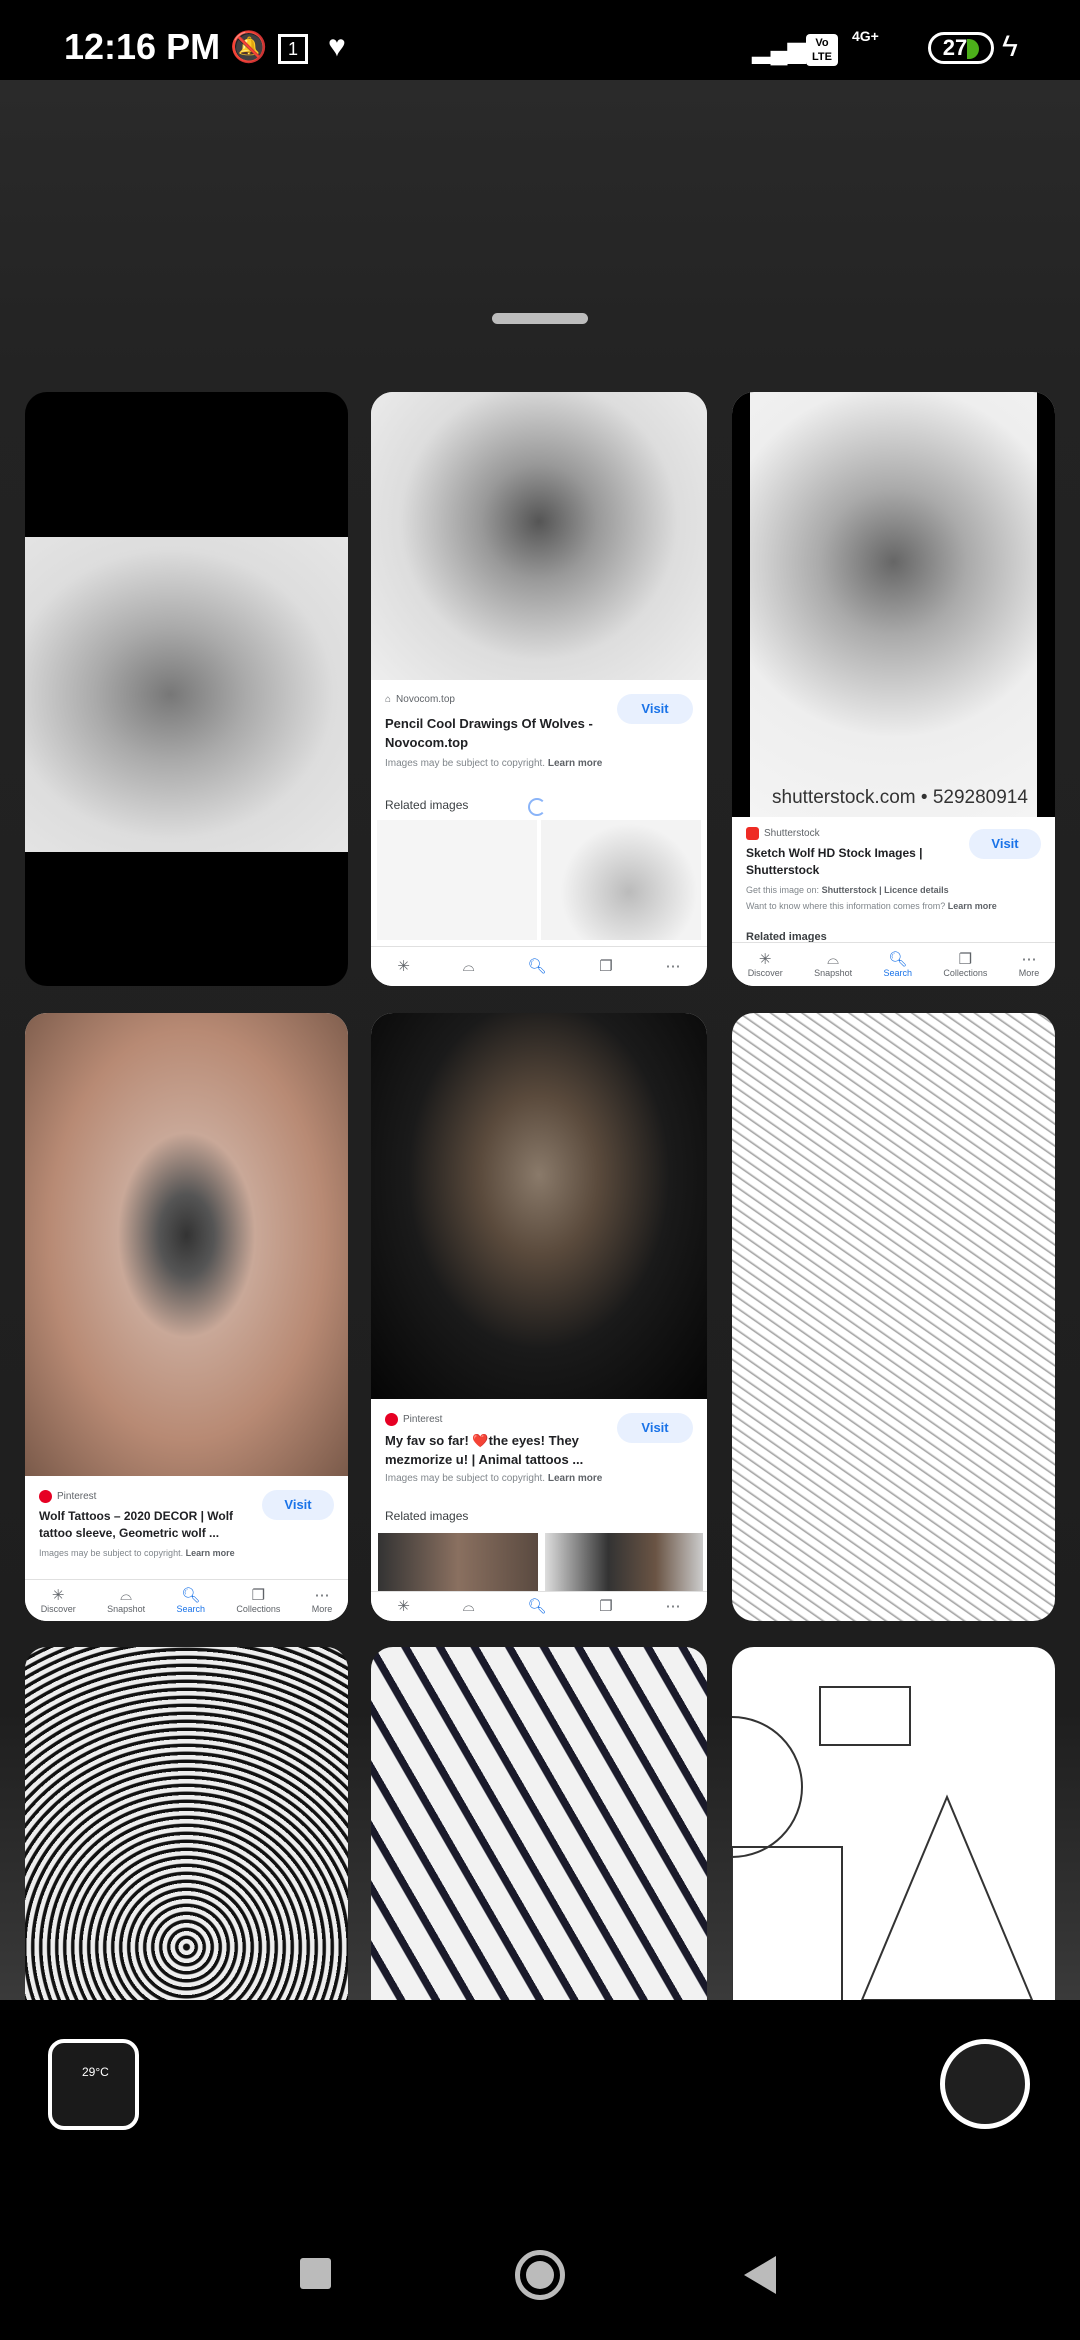 The height and width of the screenshot is (2340, 1080). What do you see at coordinates (883, 1843) in the screenshot?
I see `shapes-drawing` at bounding box center [883, 1843].